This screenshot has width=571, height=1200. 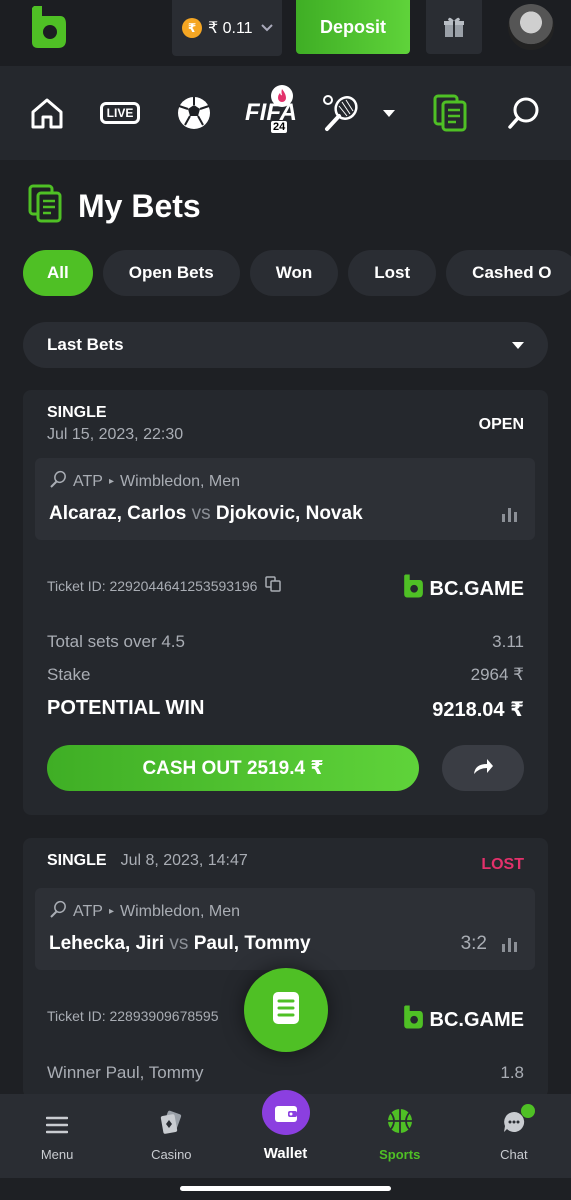 I want to click on menu-icon, so click(x=57, y=1126).